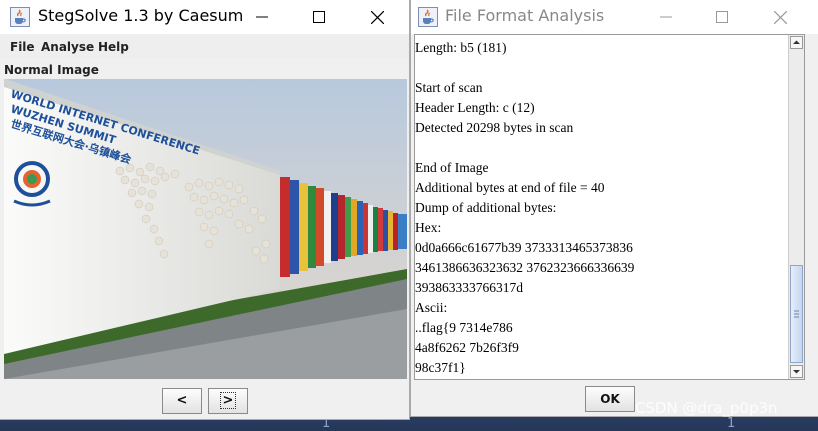  What do you see at coordinates (525, 267) in the screenshot?
I see `analysis-line: 3461386636323632 3762323666336639` at bounding box center [525, 267].